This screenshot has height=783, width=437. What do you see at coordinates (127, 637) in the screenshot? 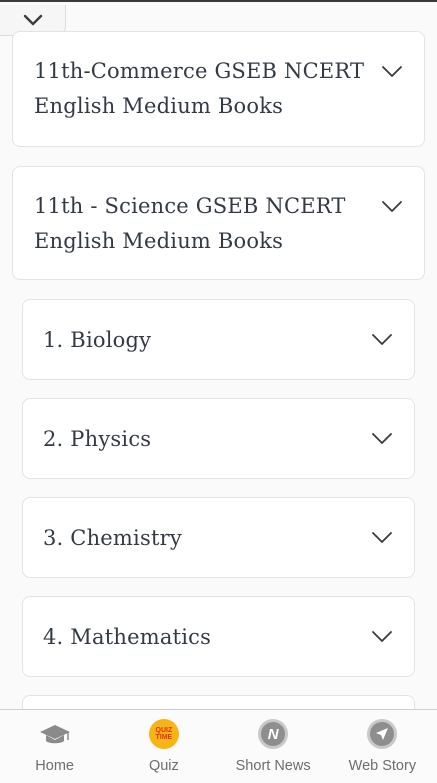
I see `subject-label: 4. Mathematics` at bounding box center [127, 637].